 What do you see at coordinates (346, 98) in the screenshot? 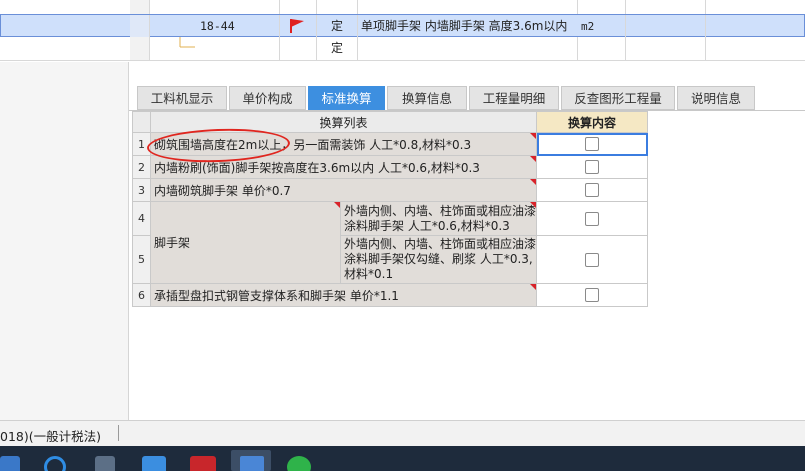
I see `tab-standard-conversion: 标准换算` at bounding box center [346, 98].